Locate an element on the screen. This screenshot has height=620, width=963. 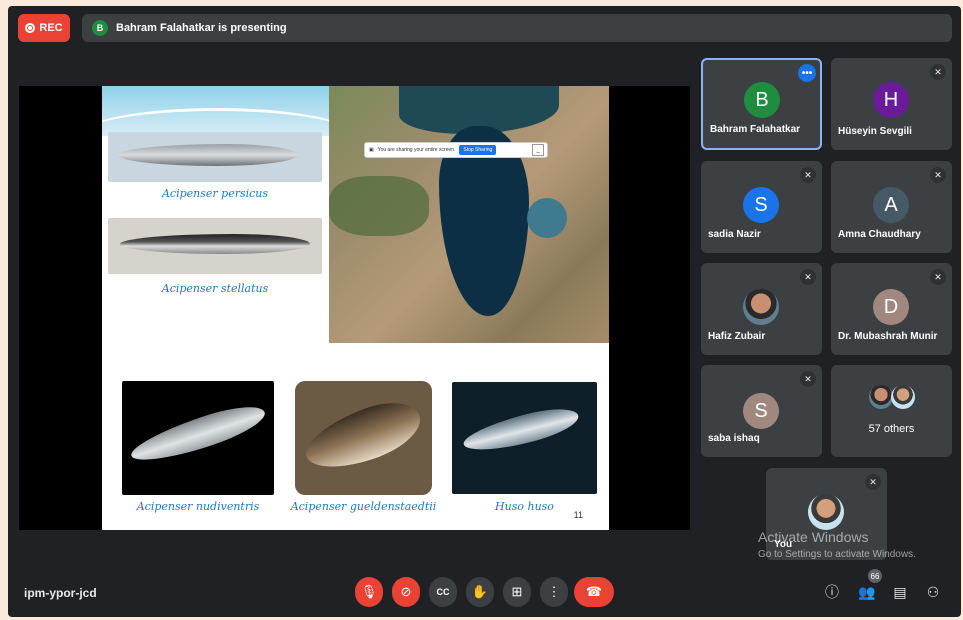
participant-tile: ✕ Hafiz Zubair is located at coordinates (761, 309).